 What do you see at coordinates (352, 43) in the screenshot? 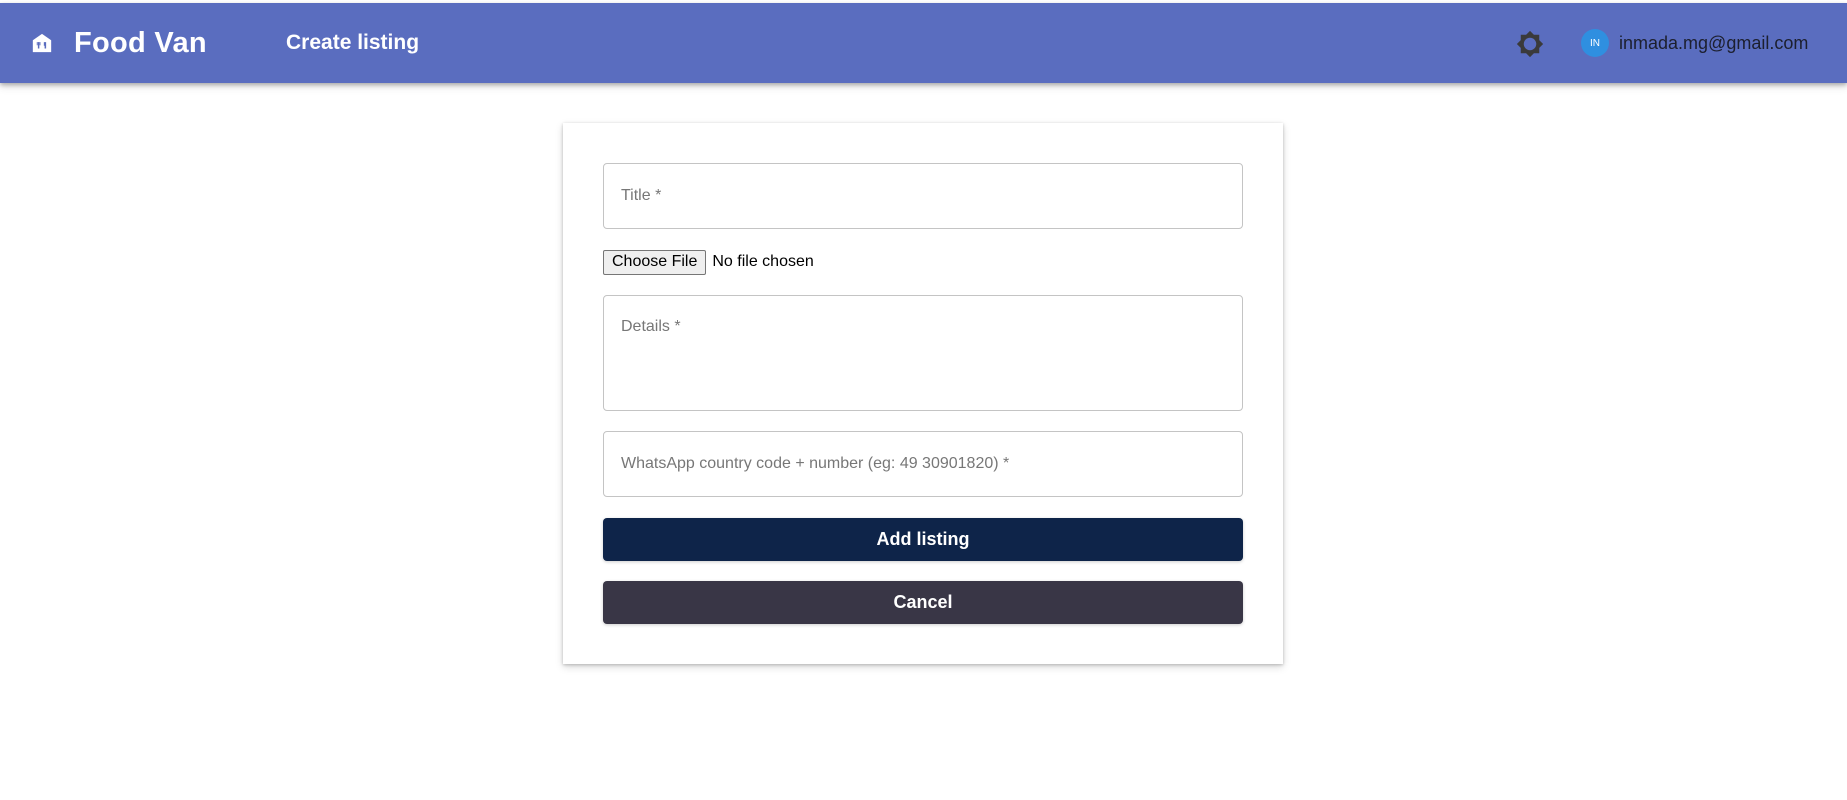
I see `nav-create-listing: Create listing` at bounding box center [352, 43].